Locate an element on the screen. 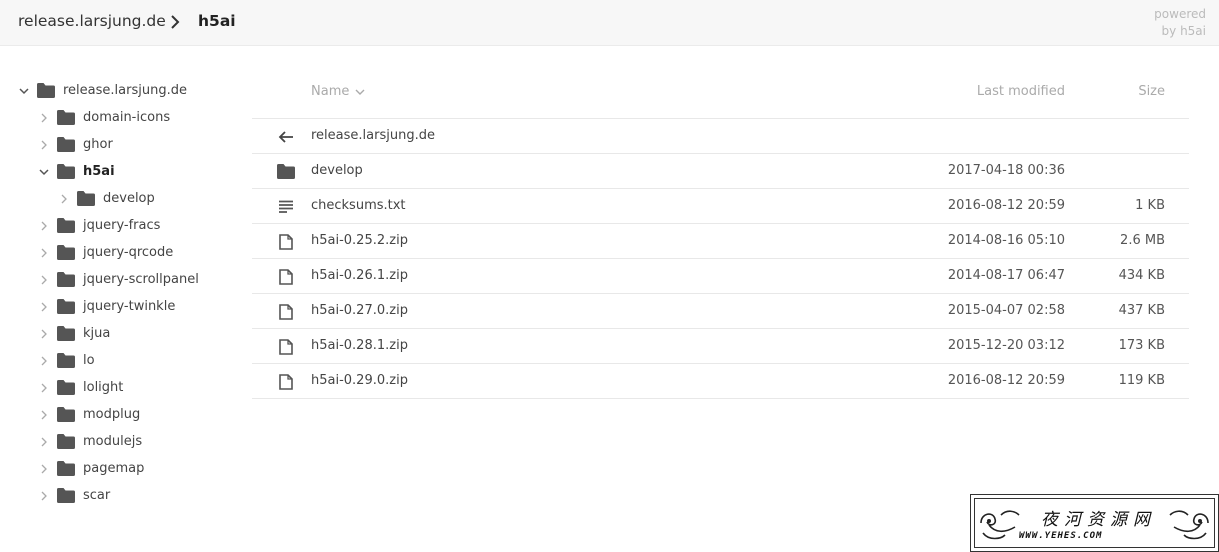 This screenshot has height=552, width=1219. powered-by-link: powered by h5ai is located at coordinates (1180, 23).